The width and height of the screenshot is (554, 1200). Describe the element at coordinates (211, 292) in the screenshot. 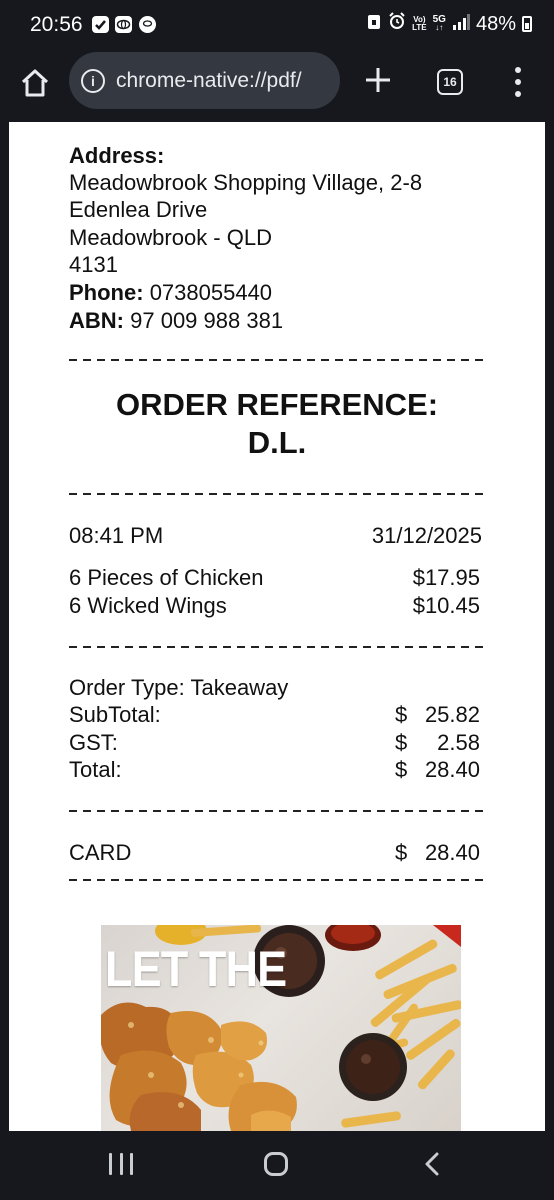

I see `phone-value: 0738055440` at that location.